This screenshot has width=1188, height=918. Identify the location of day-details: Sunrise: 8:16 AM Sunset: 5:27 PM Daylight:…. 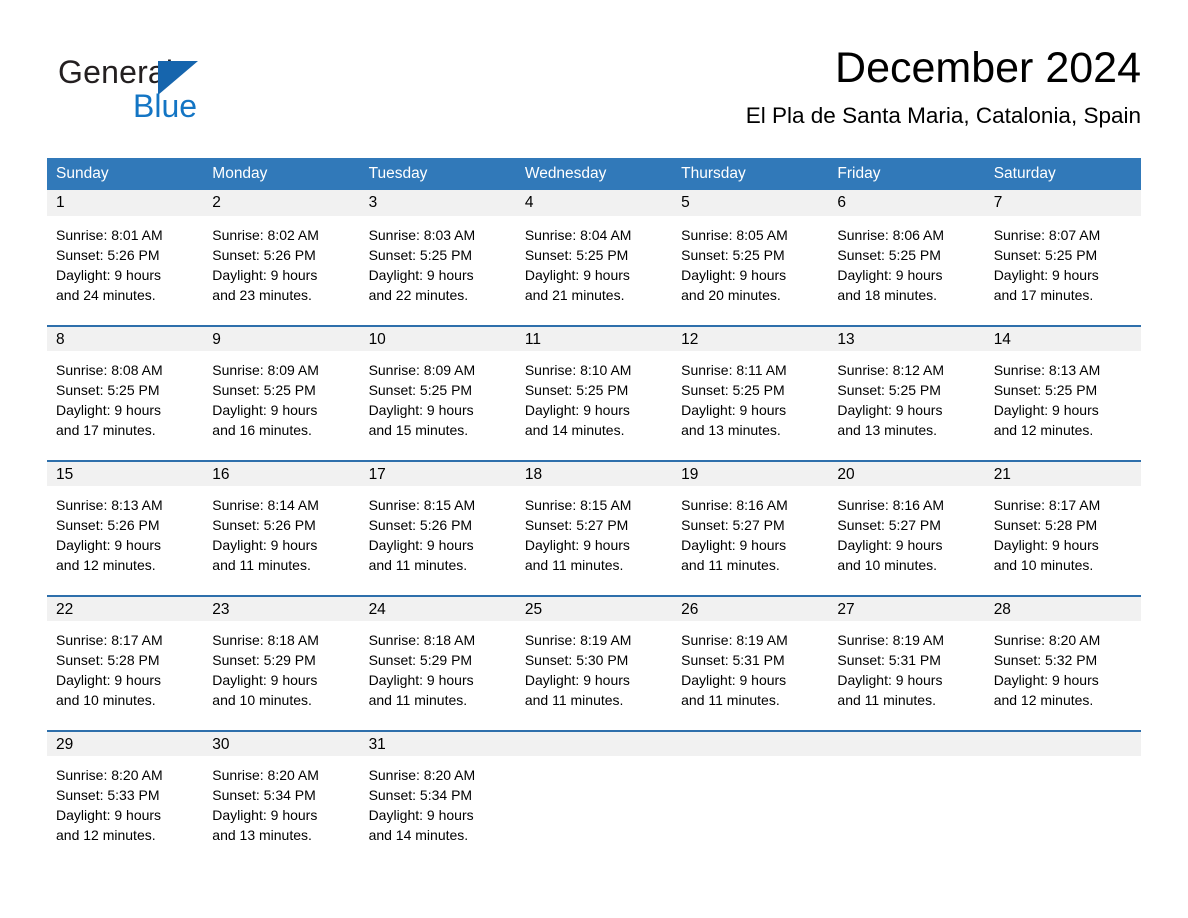
(906, 530).